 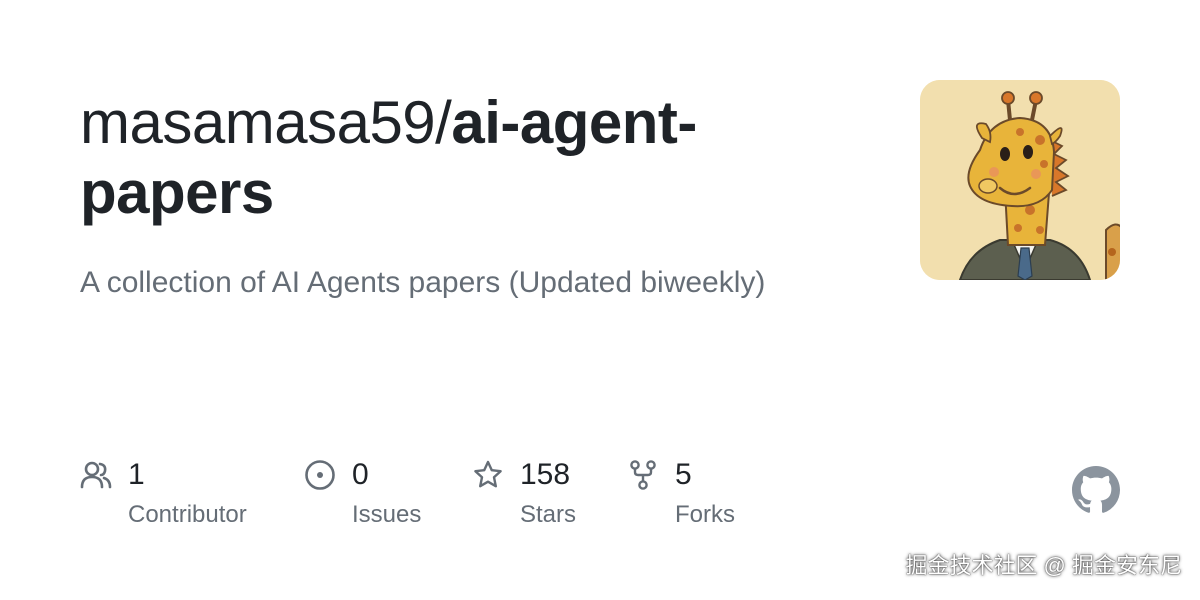 I want to click on stat-label: Contributor, so click(x=187, y=514).